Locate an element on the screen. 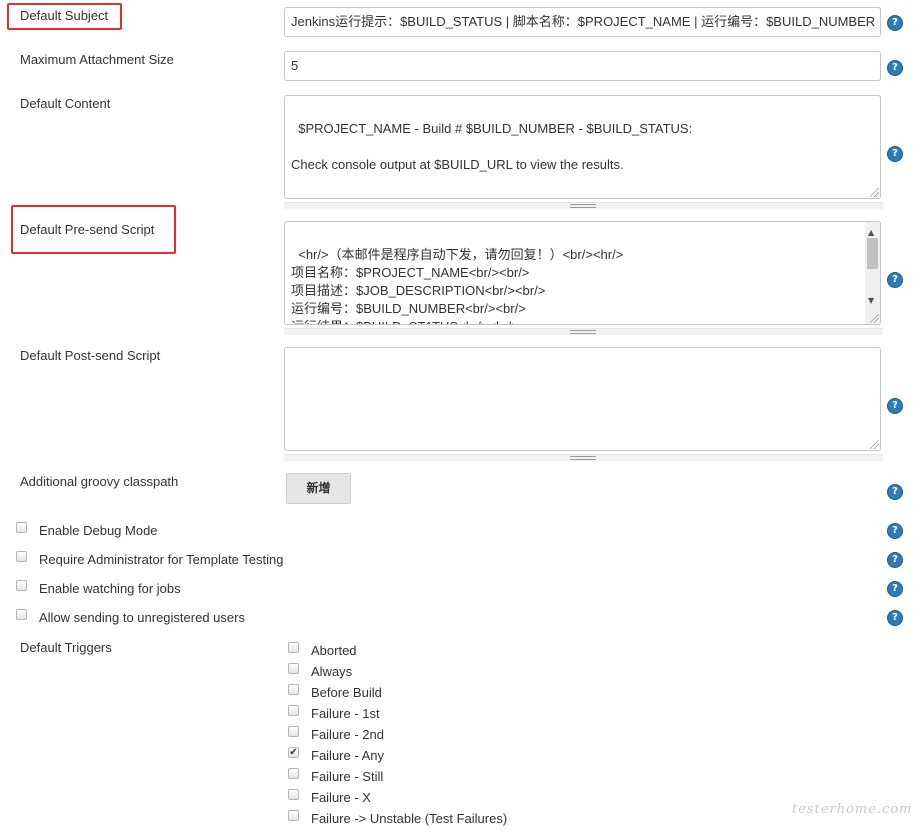 This screenshot has width=918, height=833. post-send-script-label: Default Post-send Script is located at coordinates (90, 355).